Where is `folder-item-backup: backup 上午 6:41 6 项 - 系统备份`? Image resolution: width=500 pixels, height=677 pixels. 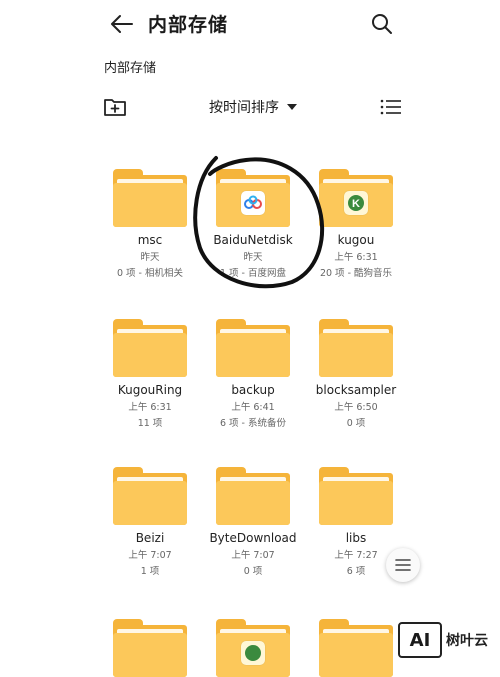
folder-item-backup: backup 上午 6:41 6 项 - 系统备份 is located at coordinates (253, 374).